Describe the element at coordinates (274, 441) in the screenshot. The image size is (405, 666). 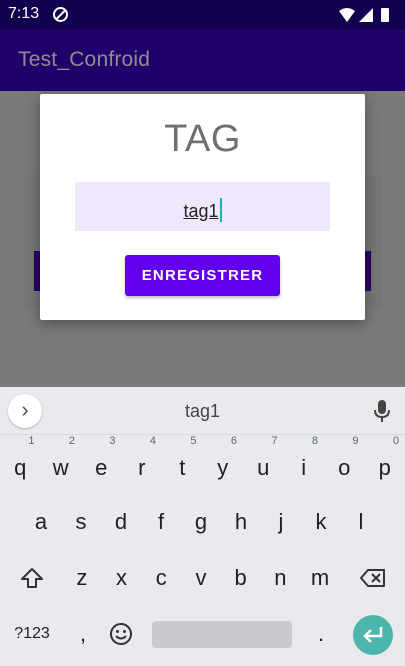
I see `key-hint: 7` at that location.